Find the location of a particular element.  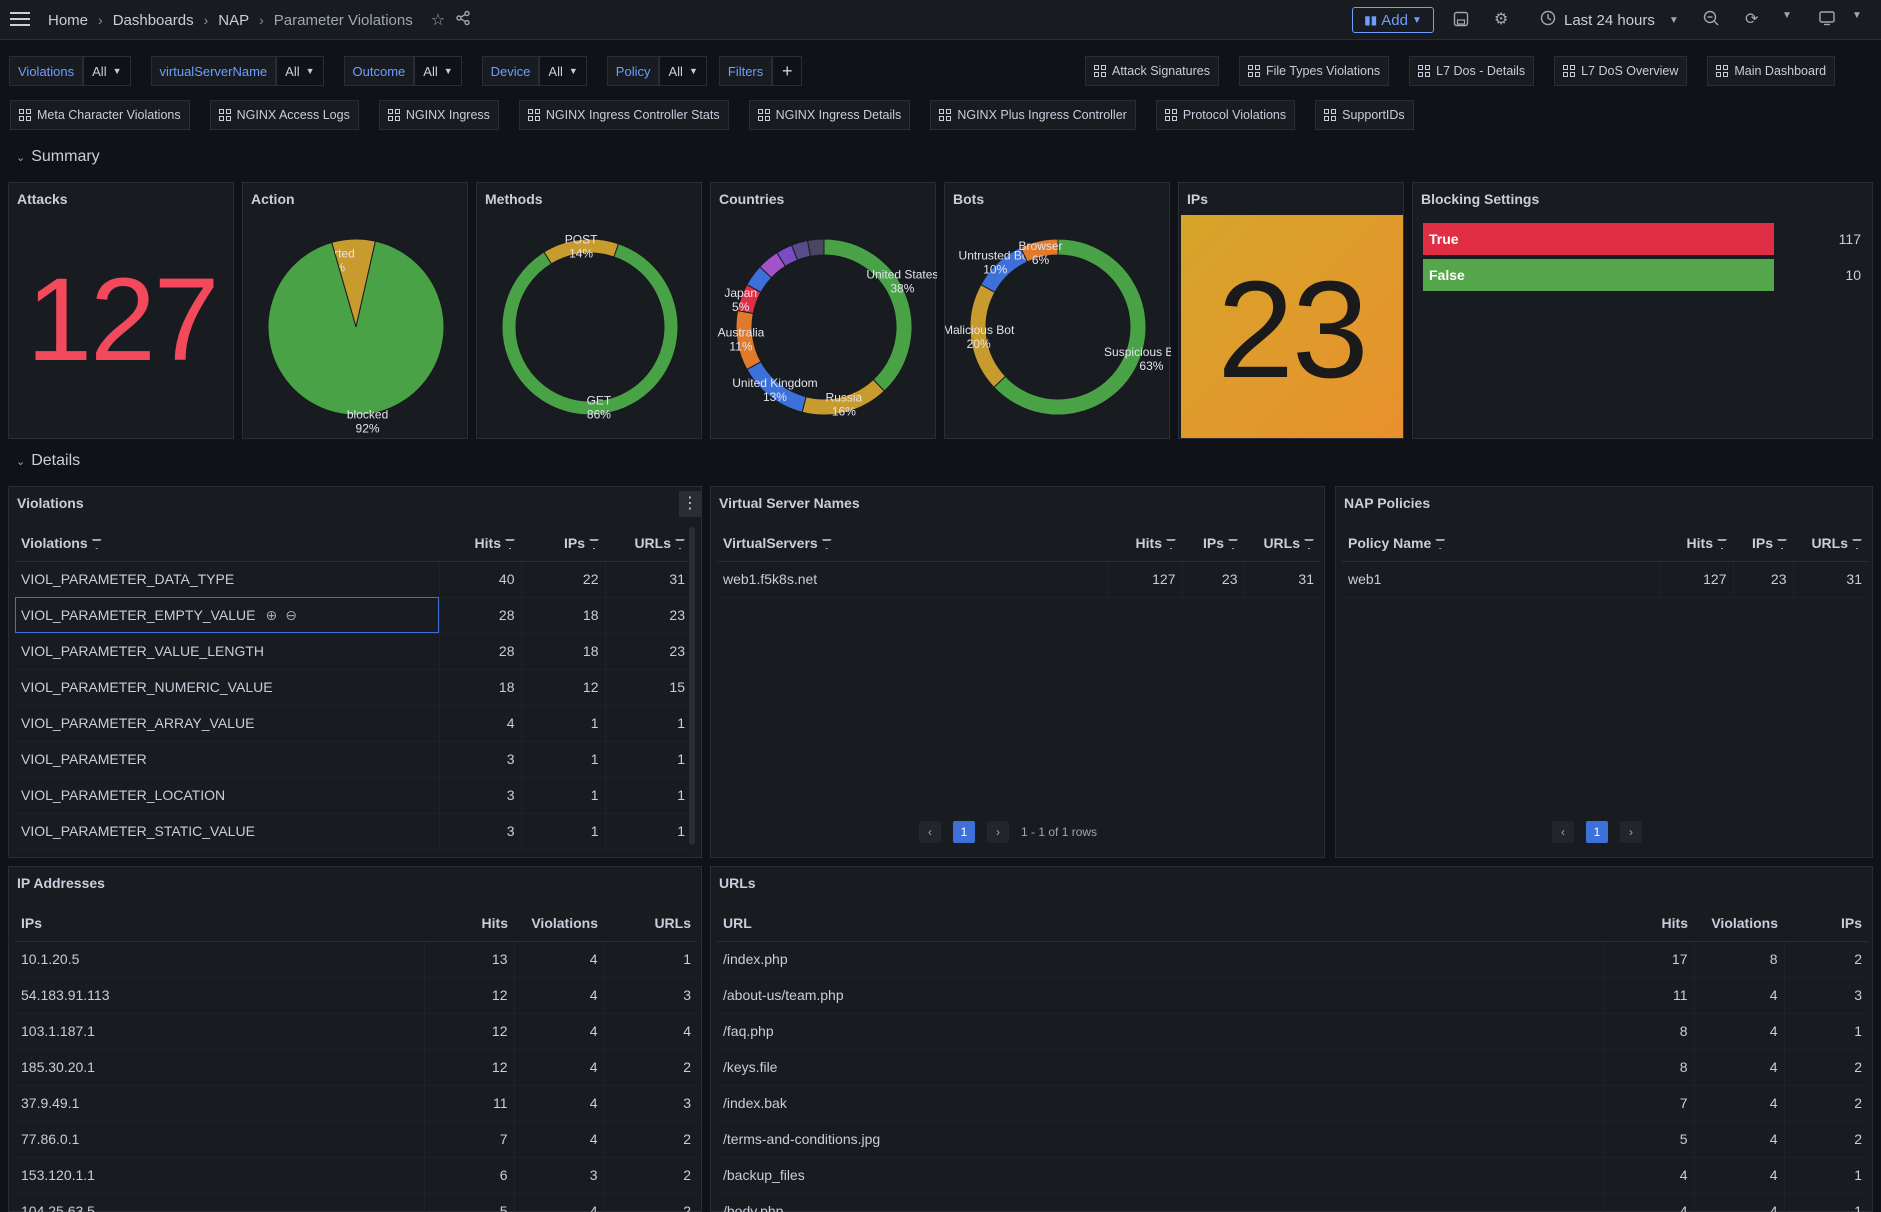

refresh-icon: ⟳ is located at coordinates (1751, 19).